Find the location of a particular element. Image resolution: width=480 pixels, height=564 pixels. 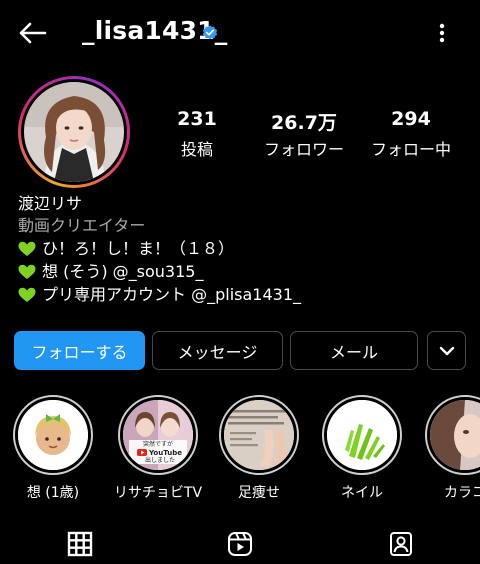

avatar is located at coordinates (74, 132).